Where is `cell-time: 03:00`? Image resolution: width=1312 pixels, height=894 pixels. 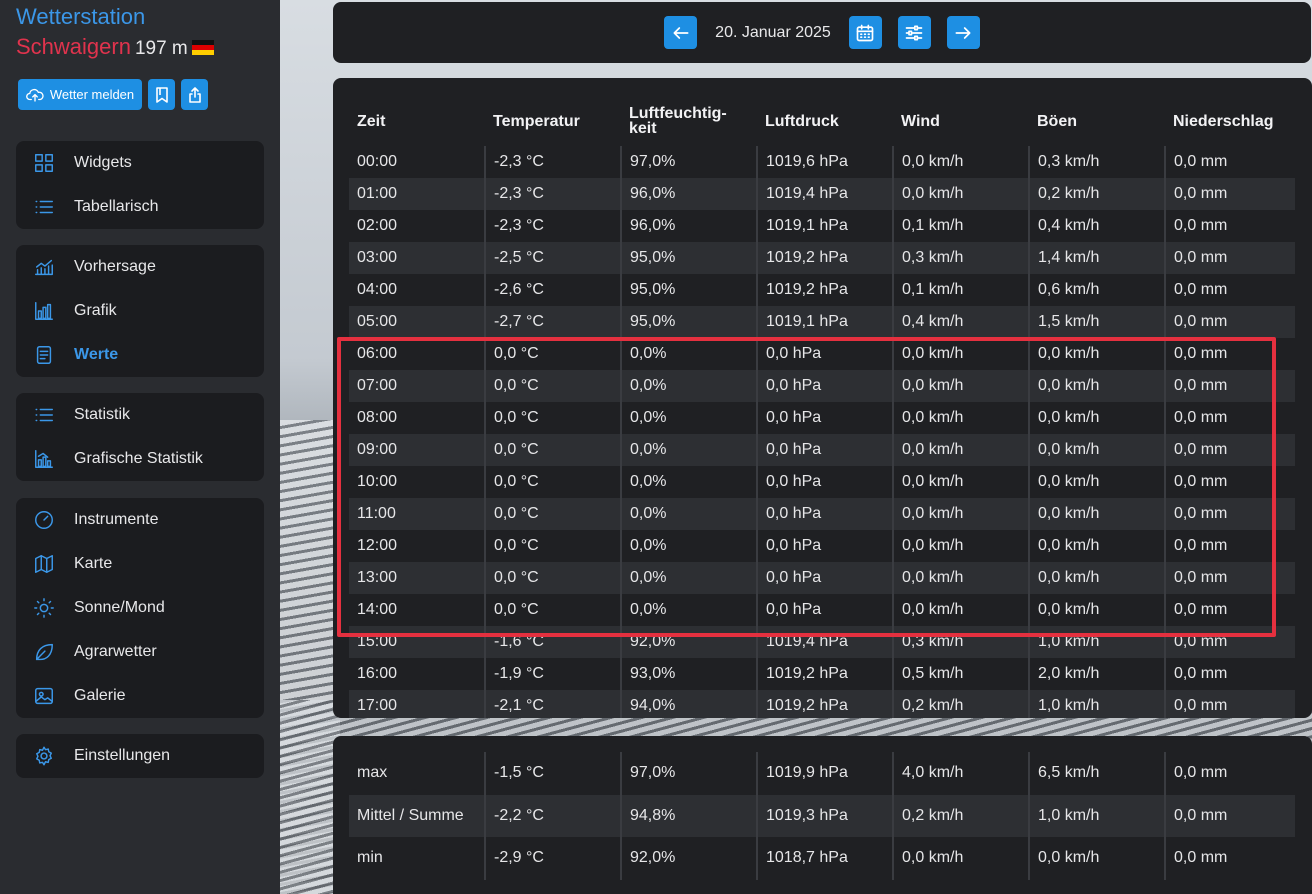 cell-time: 03:00 is located at coordinates (417, 258).